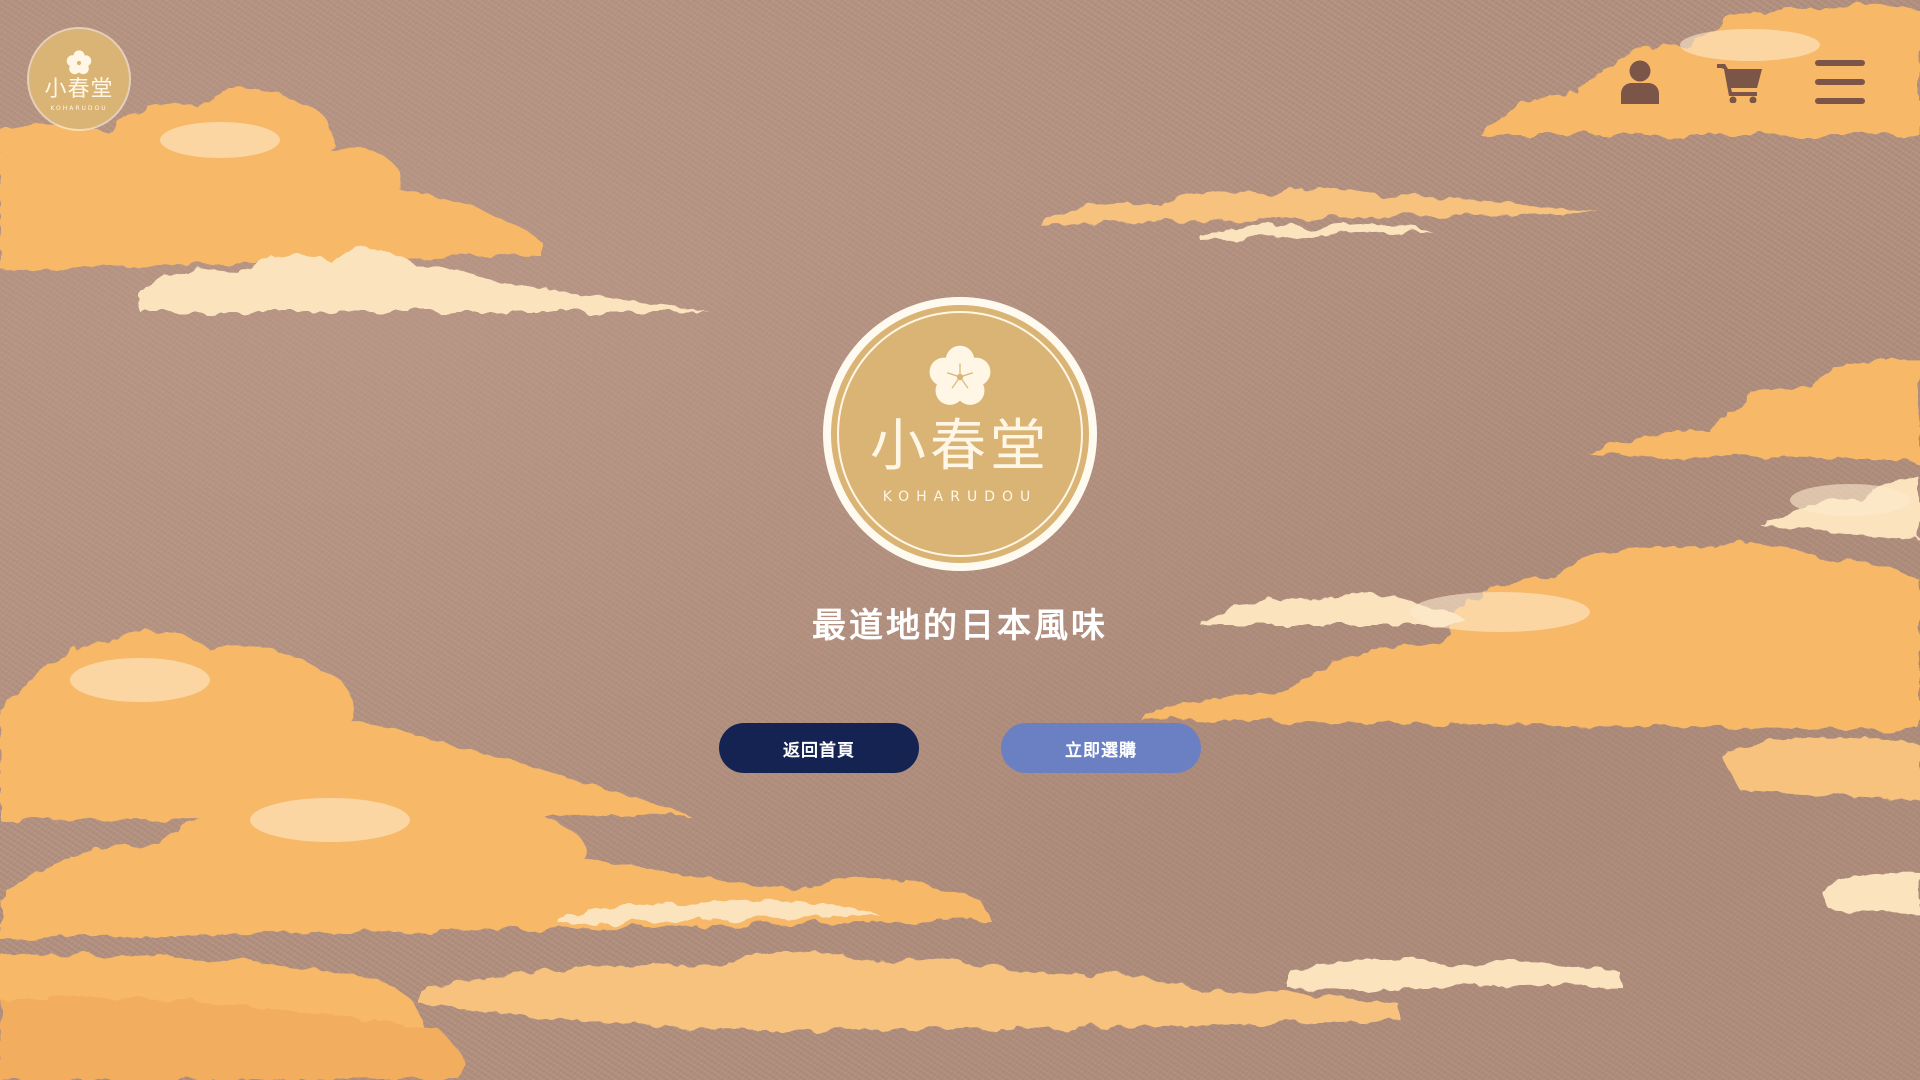 The height and width of the screenshot is (1080, 1920). I want to click on brand-name: 小春堂, so click(79, 89).